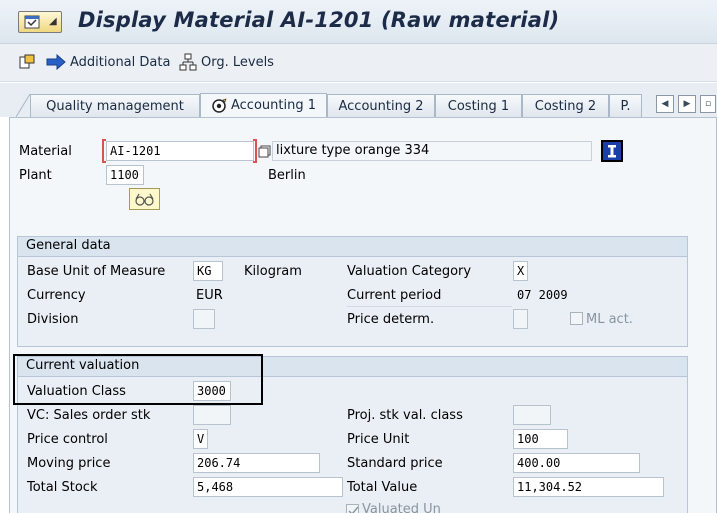 The width and height of the screenshot is (717, 513). Describe the element at coordinates (62, 487) in the screenshot. I see `total-stock-label: Total Stock` at that location.